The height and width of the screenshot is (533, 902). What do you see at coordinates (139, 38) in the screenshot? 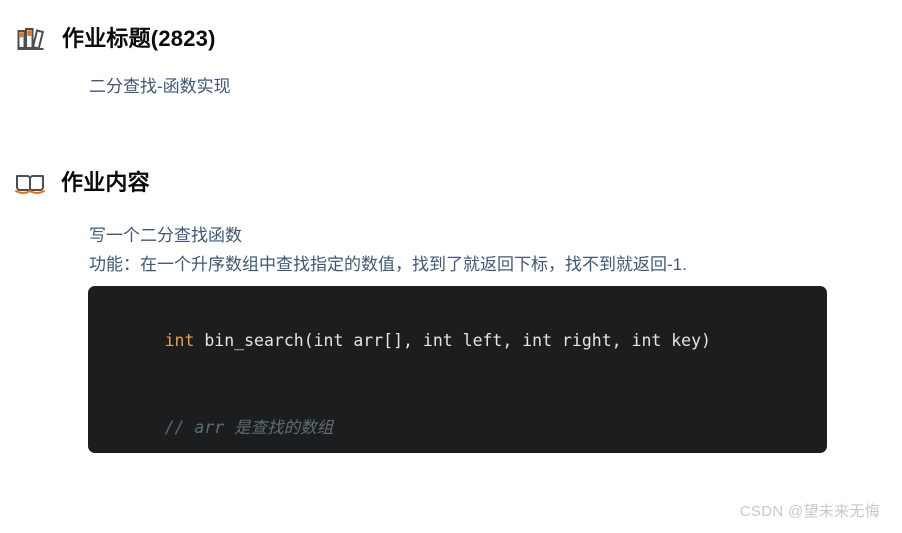
I see `page-title: 作业标题(2823)` at bounding box center [139, 38].